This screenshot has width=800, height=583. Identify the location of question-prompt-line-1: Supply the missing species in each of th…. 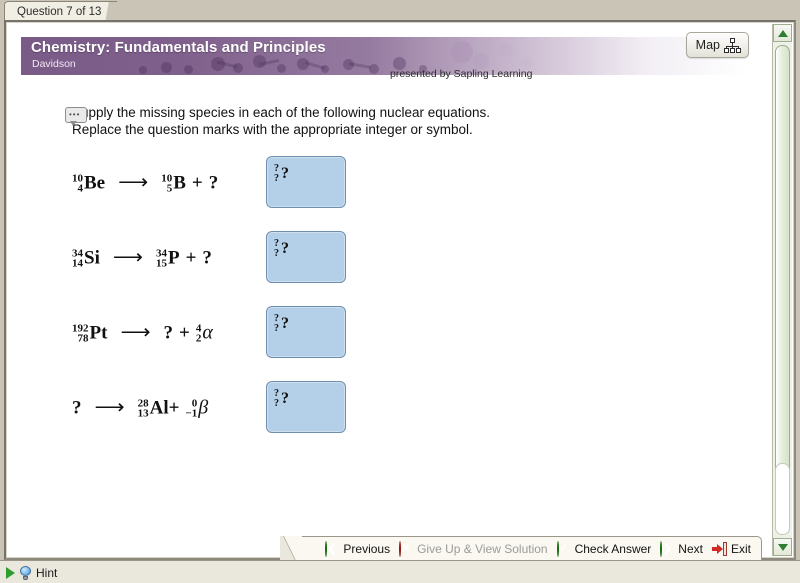
(281, 112).